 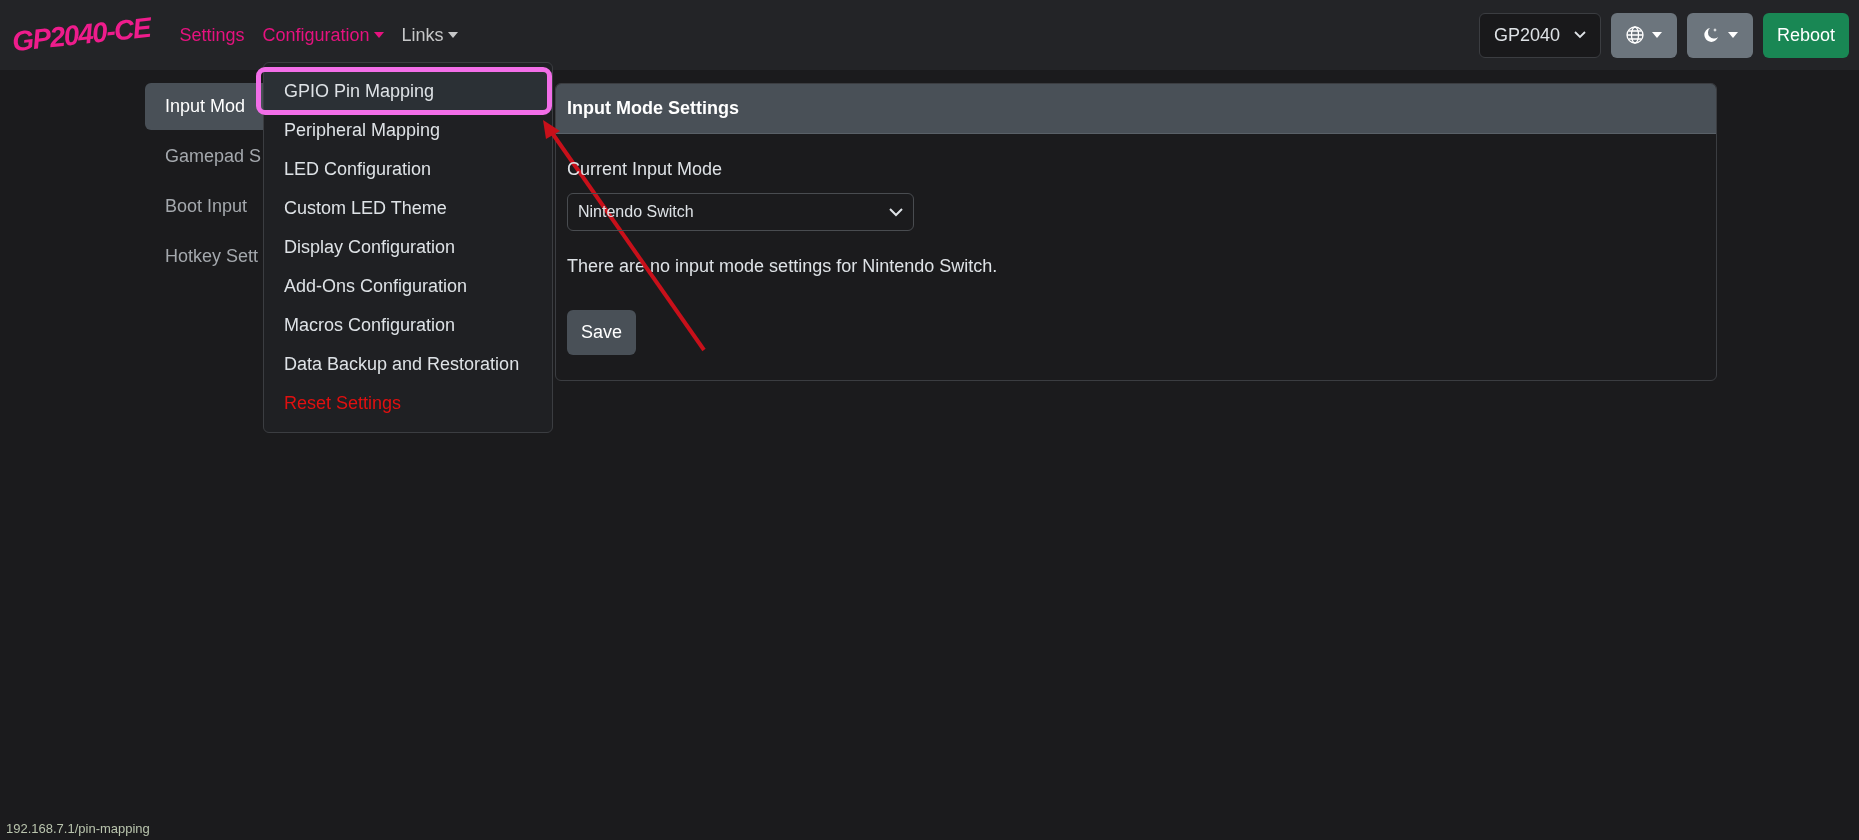 I want to click on language-button, so click(x=1643, y=35).